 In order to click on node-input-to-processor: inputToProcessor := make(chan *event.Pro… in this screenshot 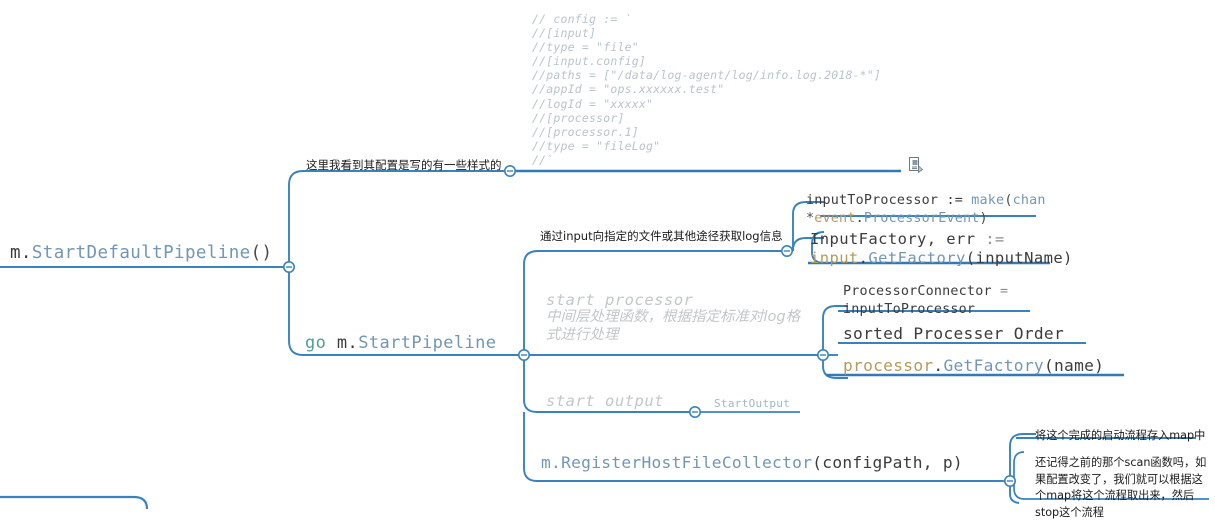, I will do `click(926, 209)`.